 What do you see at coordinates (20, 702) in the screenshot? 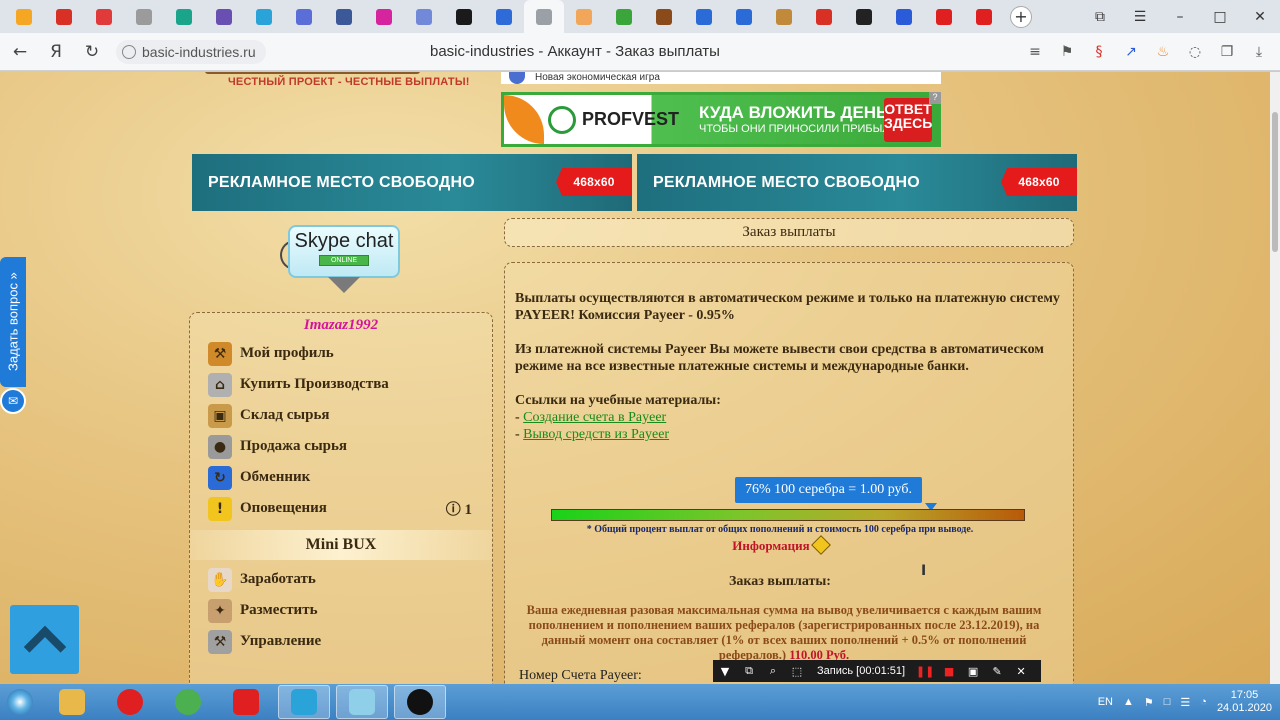
I see `start-button` at bounding box center [20, 702].